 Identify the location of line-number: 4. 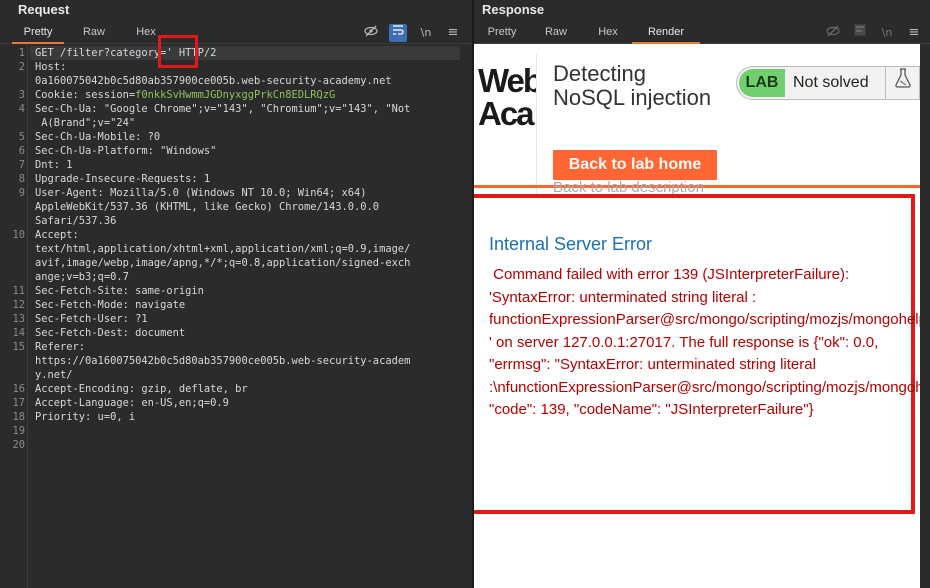
(21, 109).